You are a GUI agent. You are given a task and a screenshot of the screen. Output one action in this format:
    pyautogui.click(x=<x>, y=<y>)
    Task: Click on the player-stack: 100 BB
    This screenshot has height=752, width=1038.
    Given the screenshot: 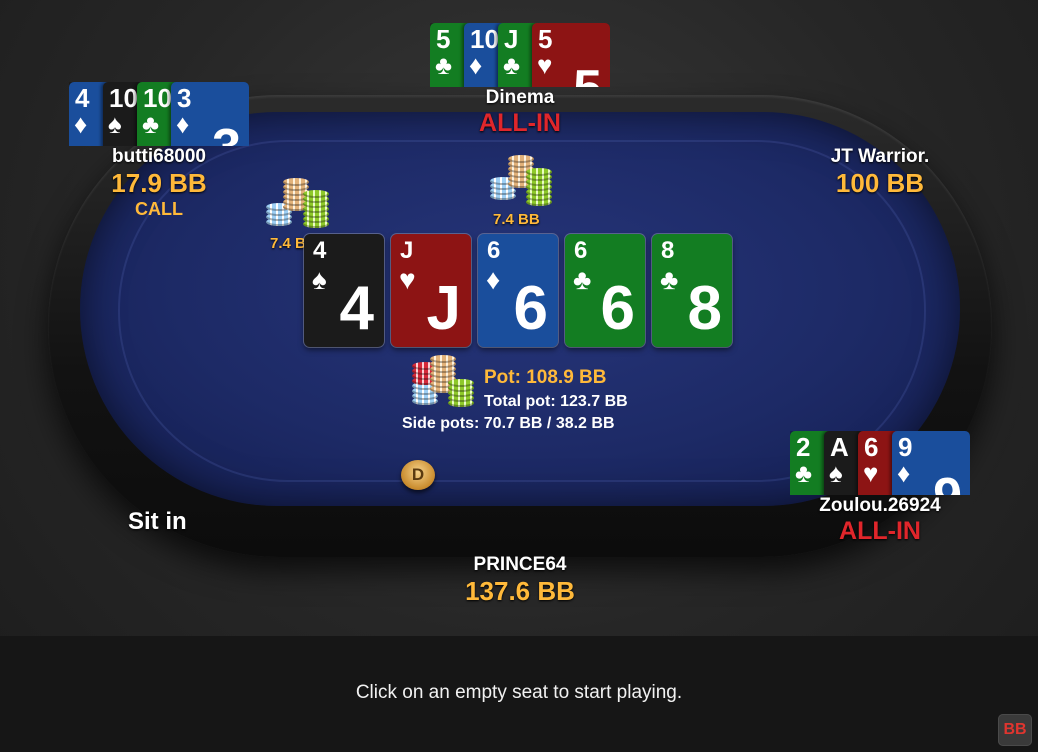 What is the action you would take?
    pyautogui.click(x=880, y=183)
    